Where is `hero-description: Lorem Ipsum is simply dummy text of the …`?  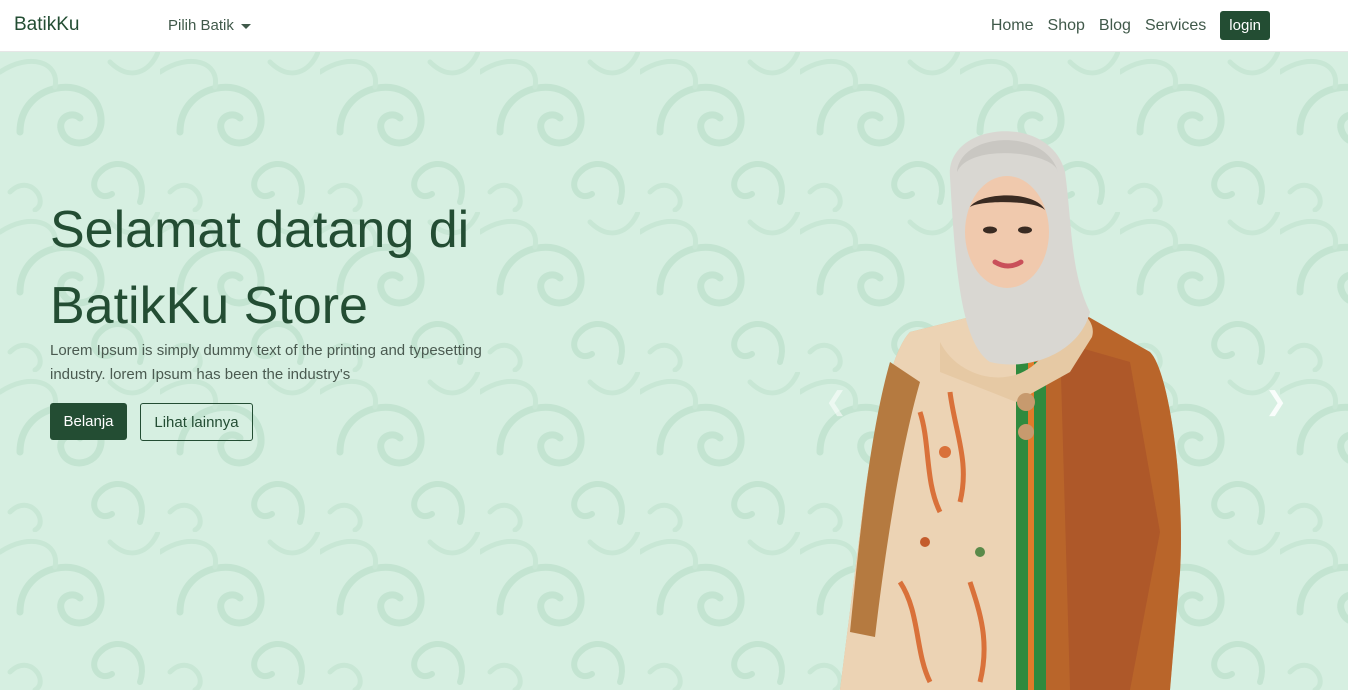 hero-description: Lorem Ipsum is simply dummy text of the … is located at coordinates (266, 362).